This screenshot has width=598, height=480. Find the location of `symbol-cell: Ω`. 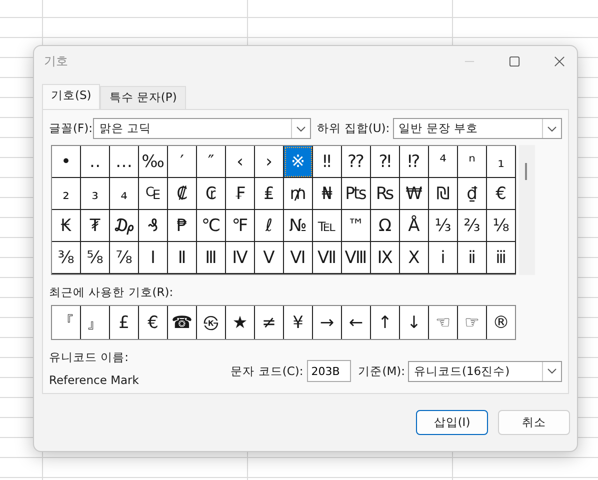

symbol-cell: Ω is located at coordinates (385, 226).